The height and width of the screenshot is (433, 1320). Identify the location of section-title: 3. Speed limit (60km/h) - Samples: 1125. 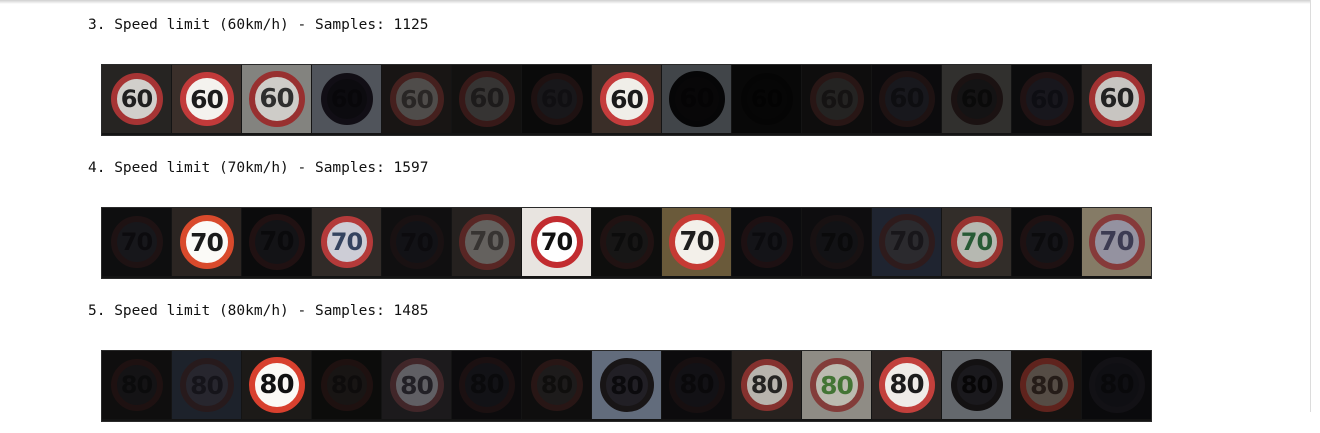
(258, 25).